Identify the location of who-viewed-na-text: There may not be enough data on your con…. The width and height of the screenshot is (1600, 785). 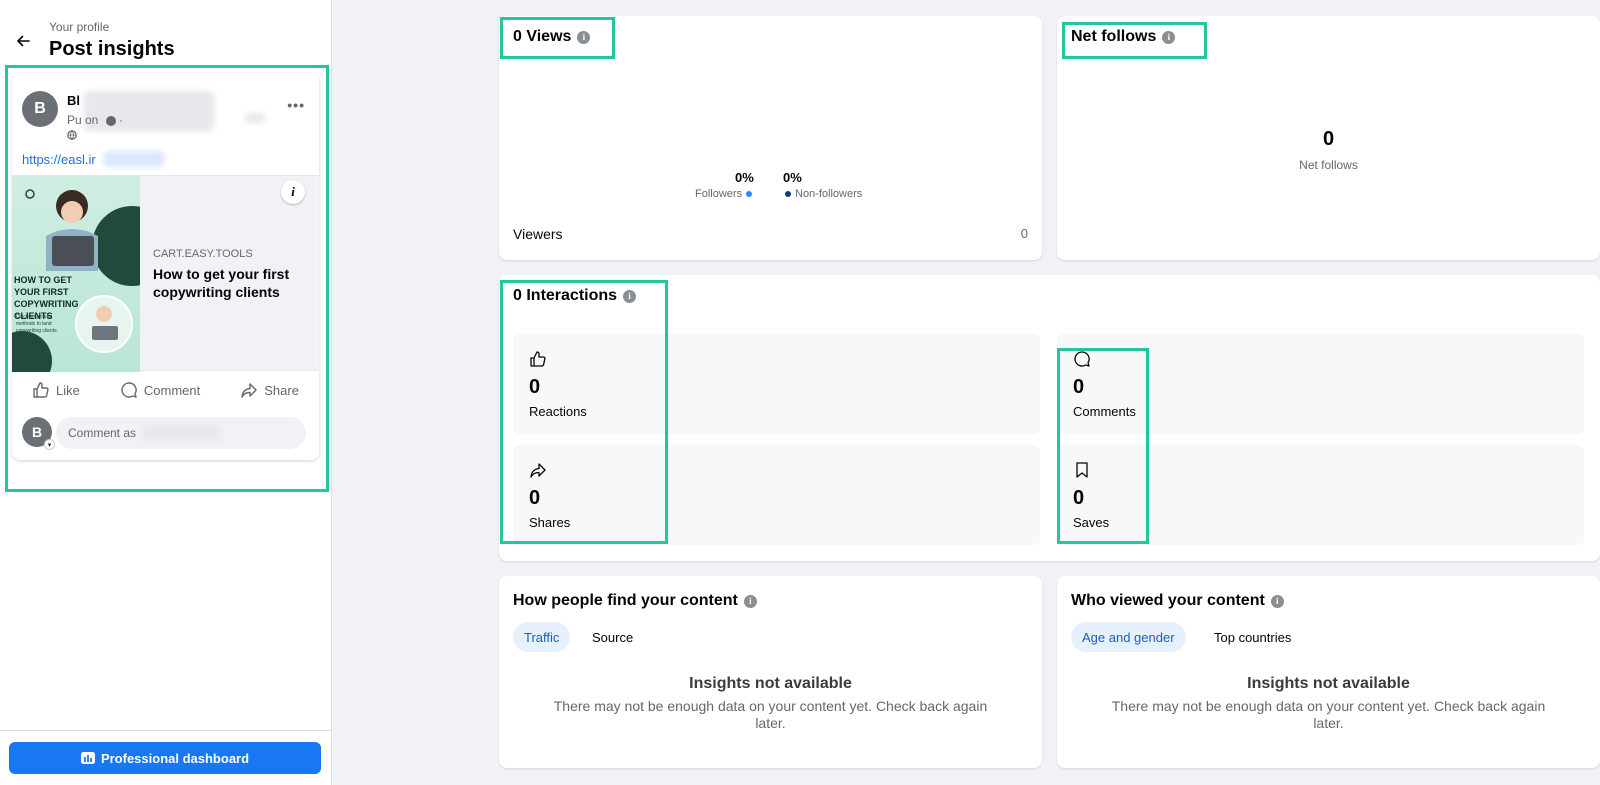
(1328, 714).